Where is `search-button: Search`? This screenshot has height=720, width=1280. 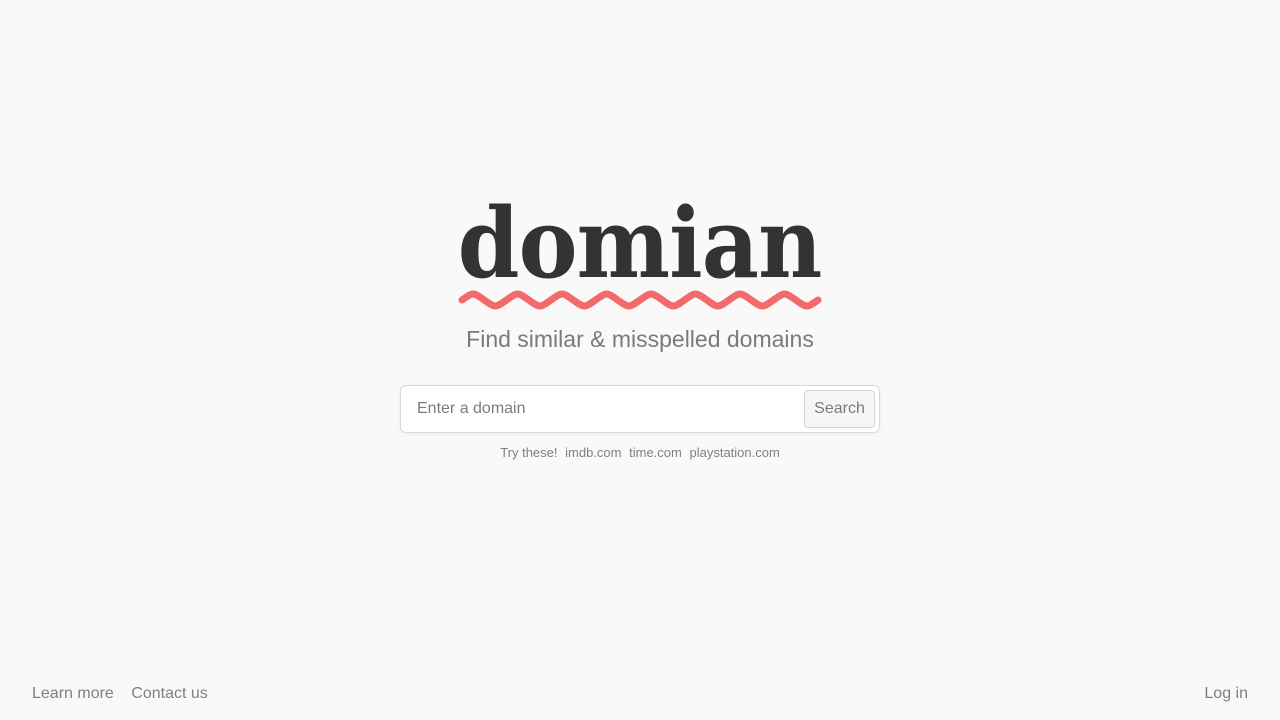
search-button: Search is located at coordinates (839, 409).